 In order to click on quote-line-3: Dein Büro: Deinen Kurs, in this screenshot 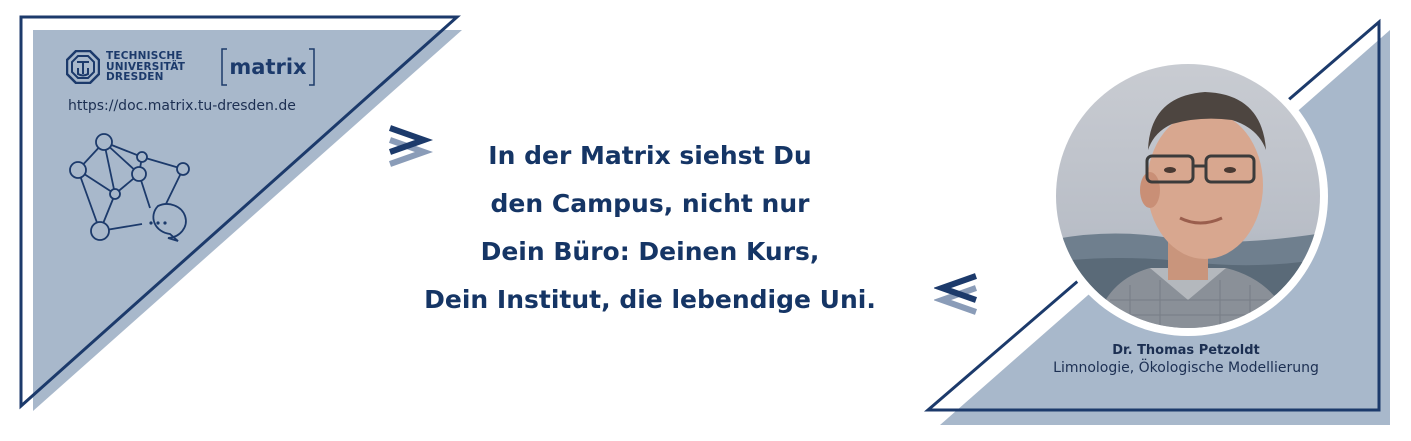, I will do `click(650, 251)`.